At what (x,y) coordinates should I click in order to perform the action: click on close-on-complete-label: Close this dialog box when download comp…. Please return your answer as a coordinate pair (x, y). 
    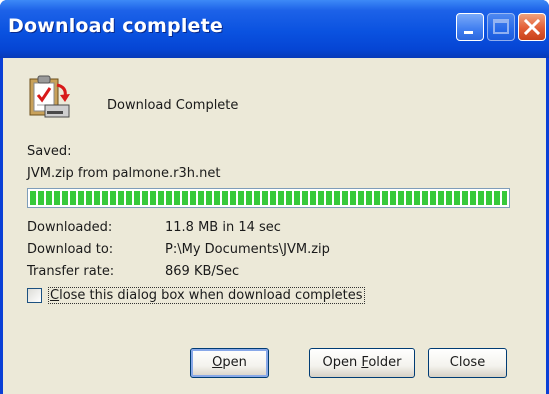
    Looking at the image, I should click on (206, 295).